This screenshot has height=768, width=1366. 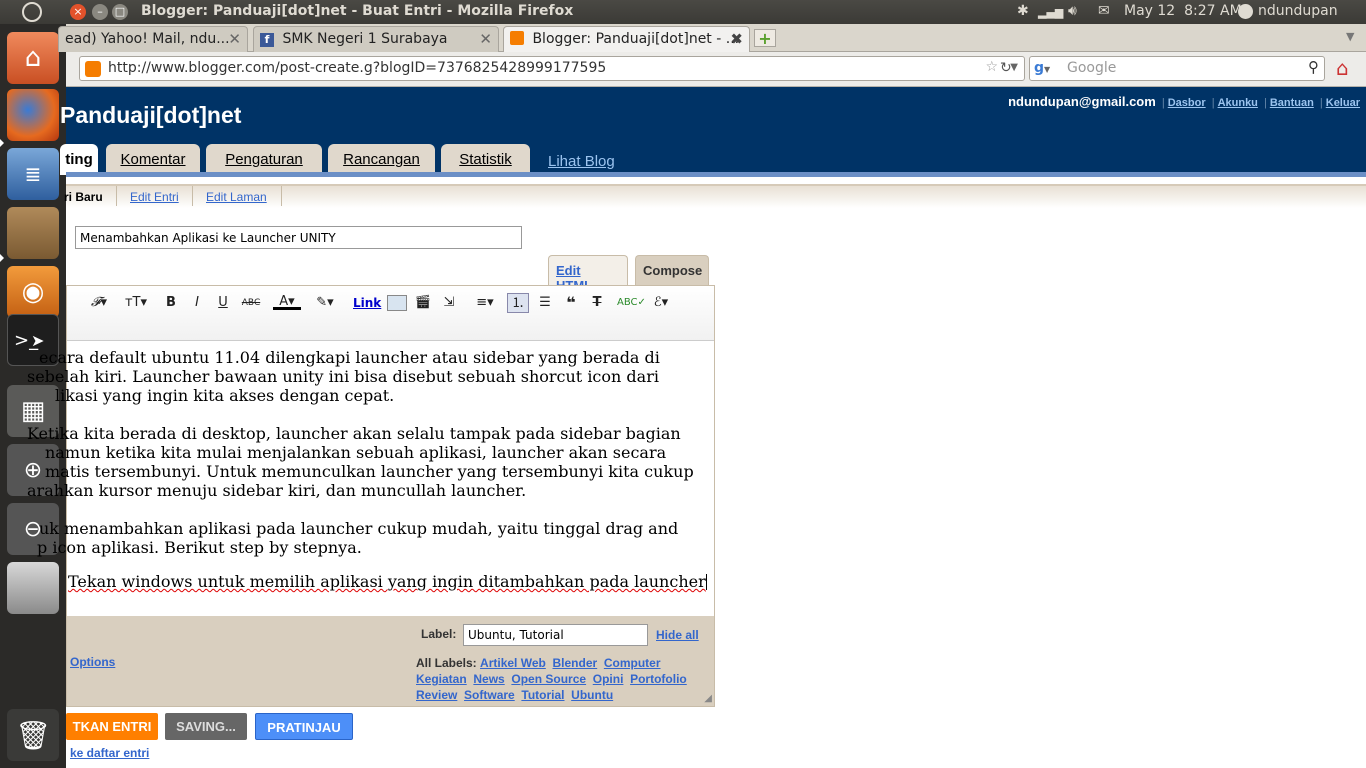 I want to click on label-link: Ubuntu, so click(x=592, y=695).